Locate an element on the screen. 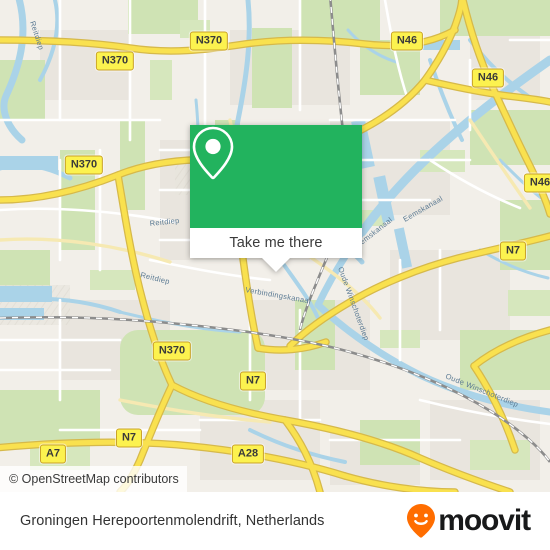 The image size is (550, 550). road-shield-n46-3: N46 is located at coordinates (407, 41).